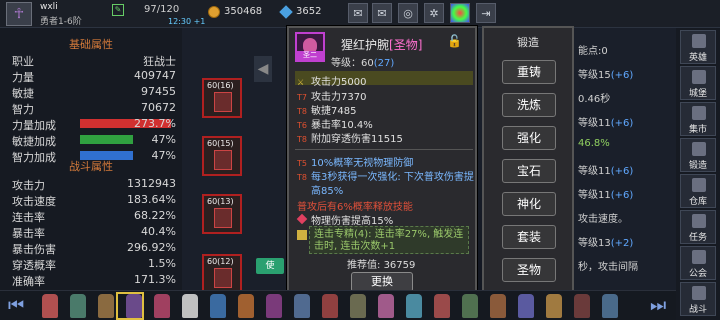 The width and height of the screenshot is (720, 320). Describe the element at coordinates (698, 299) in the screenshot. I see `nav-button: 战斗` at that location.